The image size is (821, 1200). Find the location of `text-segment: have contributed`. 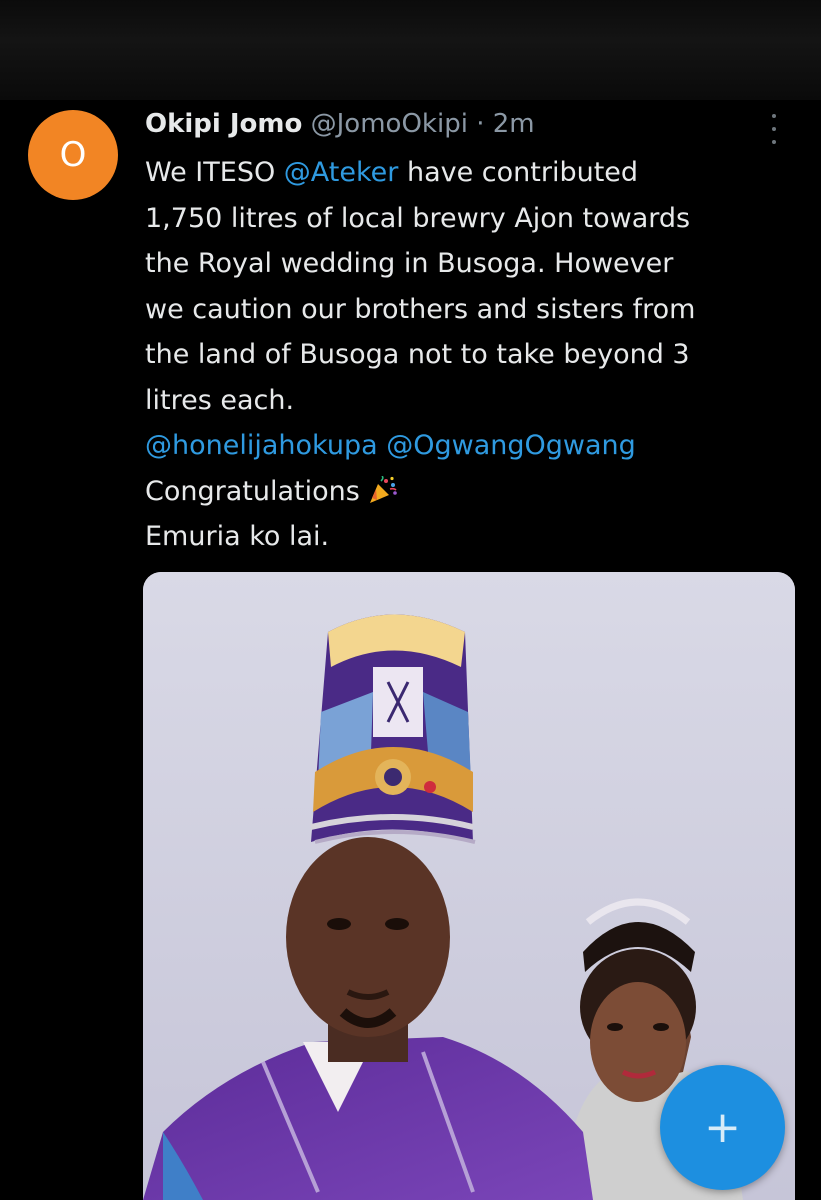

text-segment: have contributed is located at coordinates (518, 172).